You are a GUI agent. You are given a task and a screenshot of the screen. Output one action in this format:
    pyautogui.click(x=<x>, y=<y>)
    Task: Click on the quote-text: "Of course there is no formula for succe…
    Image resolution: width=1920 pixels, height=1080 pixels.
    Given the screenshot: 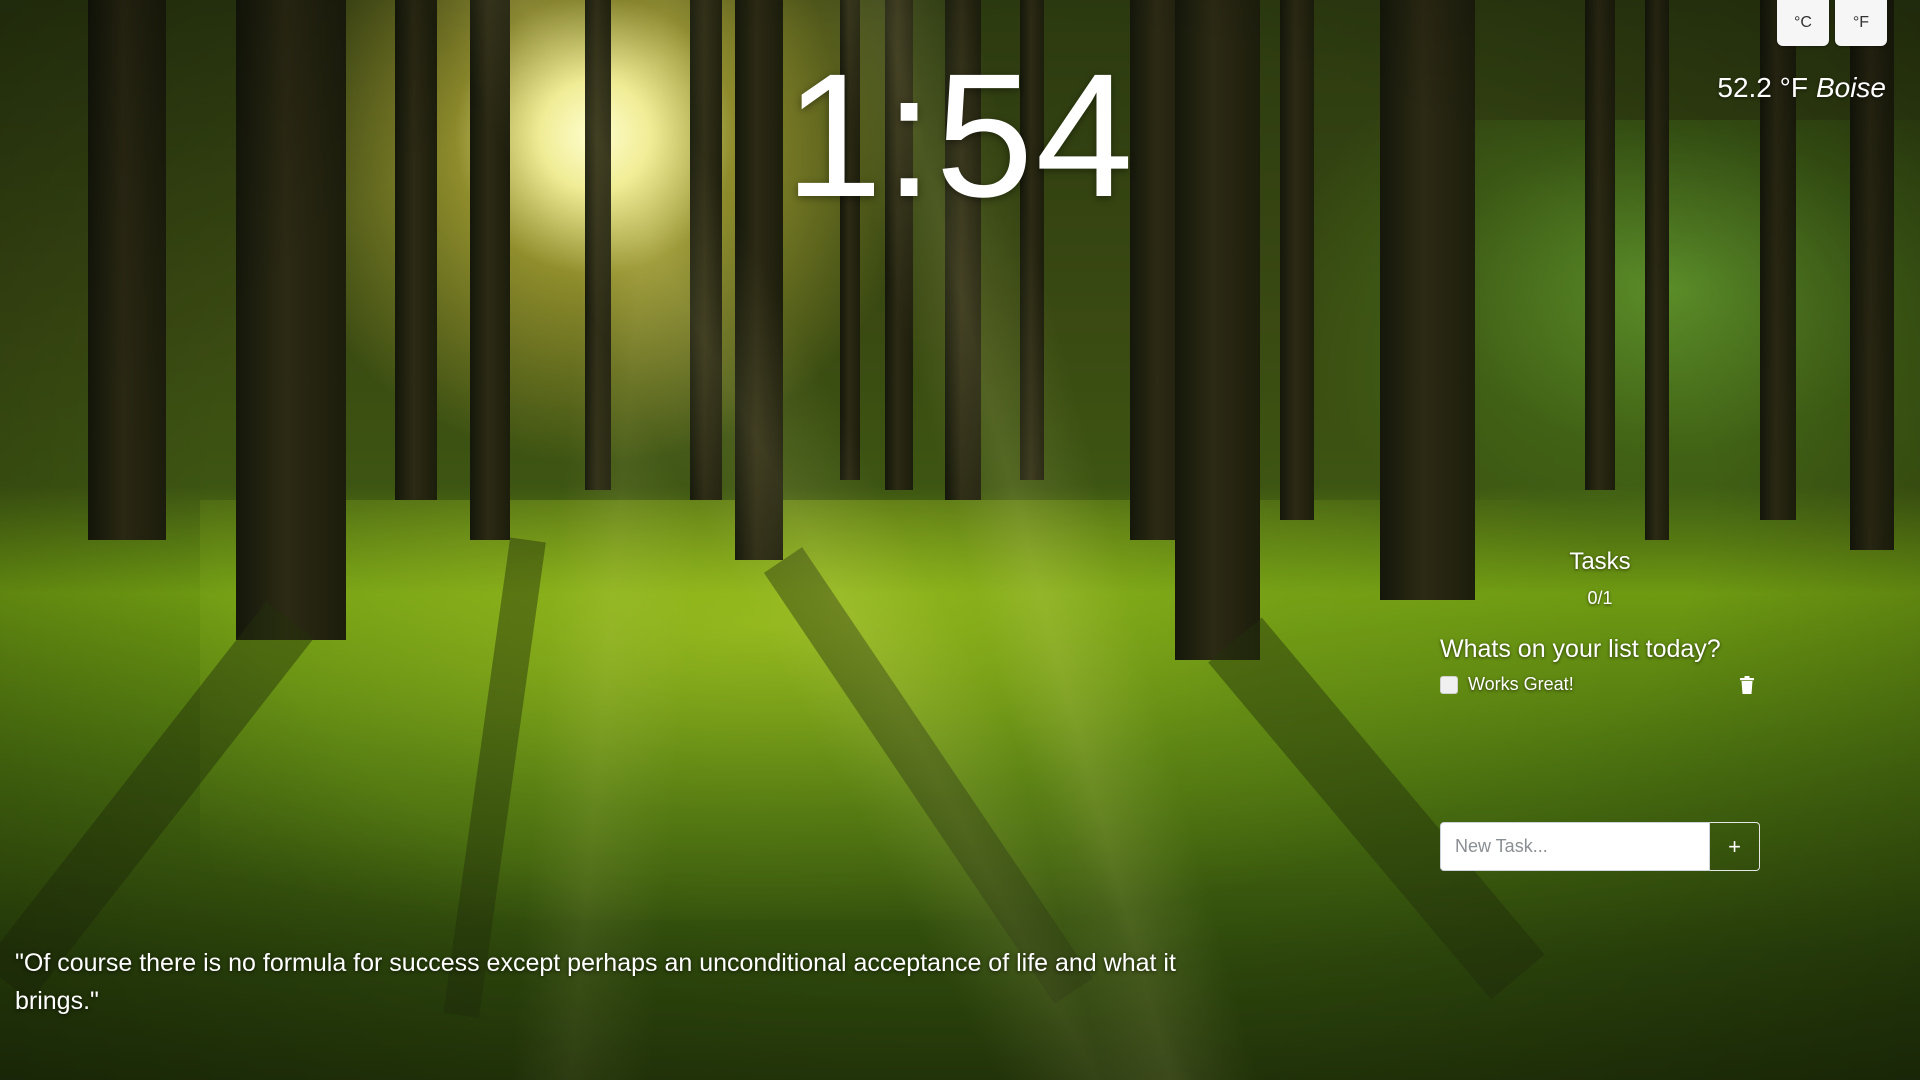 What is the action you would take?
    pyautogui.click(x=595, y=982)
    